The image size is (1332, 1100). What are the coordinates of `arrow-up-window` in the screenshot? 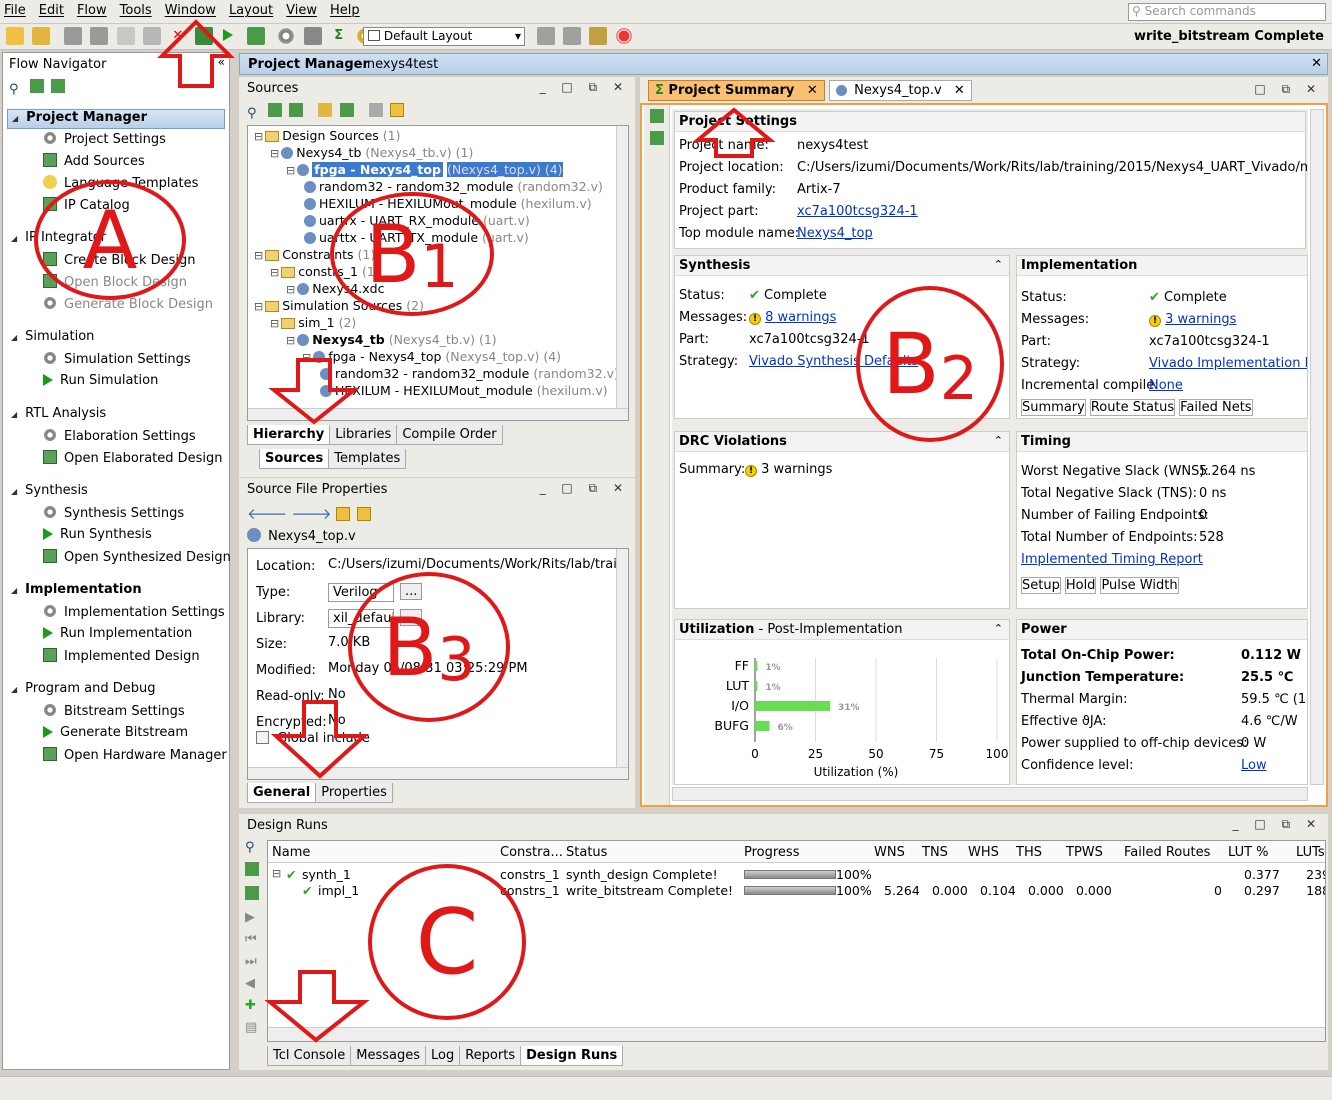 It's located at (196, 53).